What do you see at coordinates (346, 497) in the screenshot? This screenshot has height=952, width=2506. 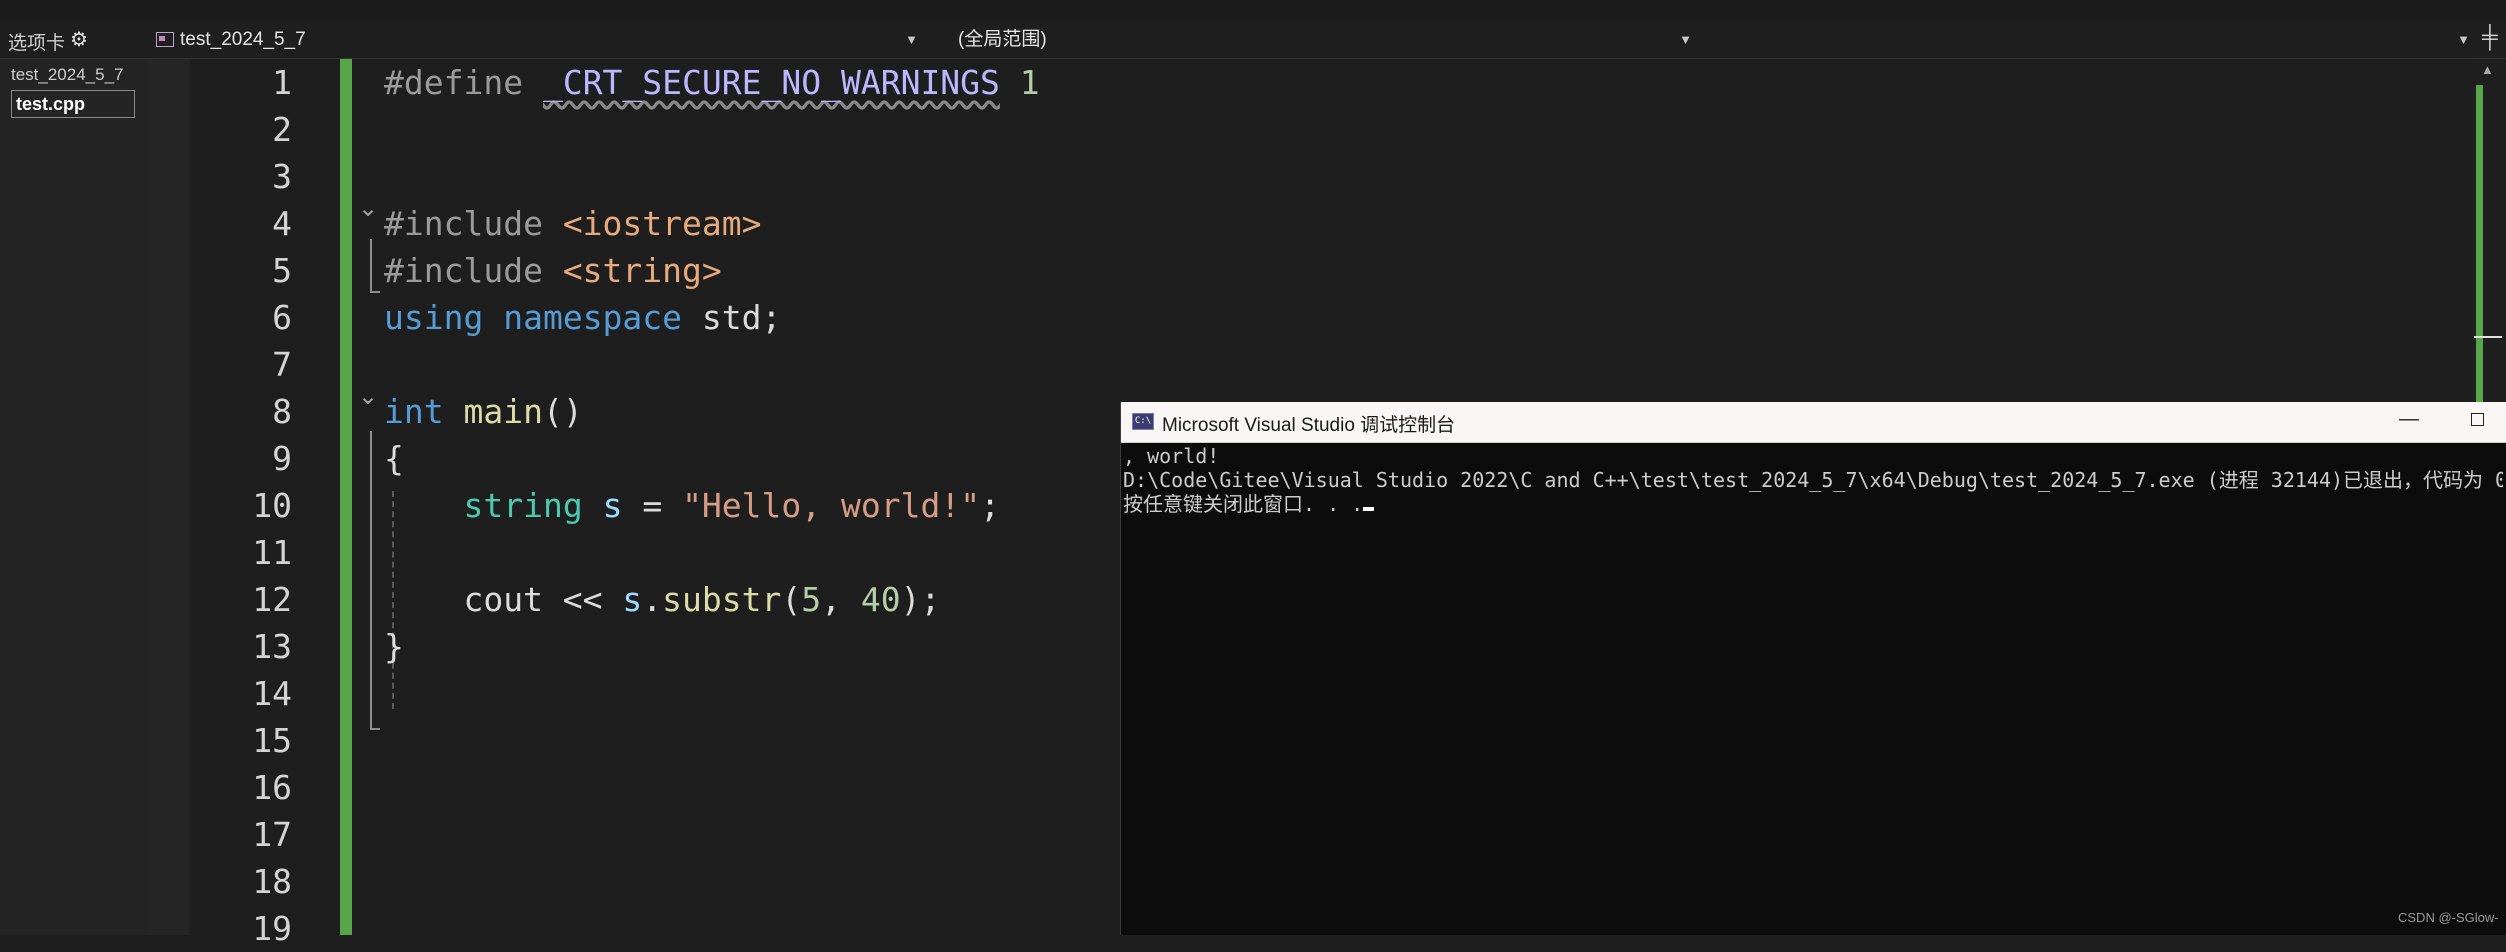 I see `change-tracking-bar` at bounding box center [346, 497].